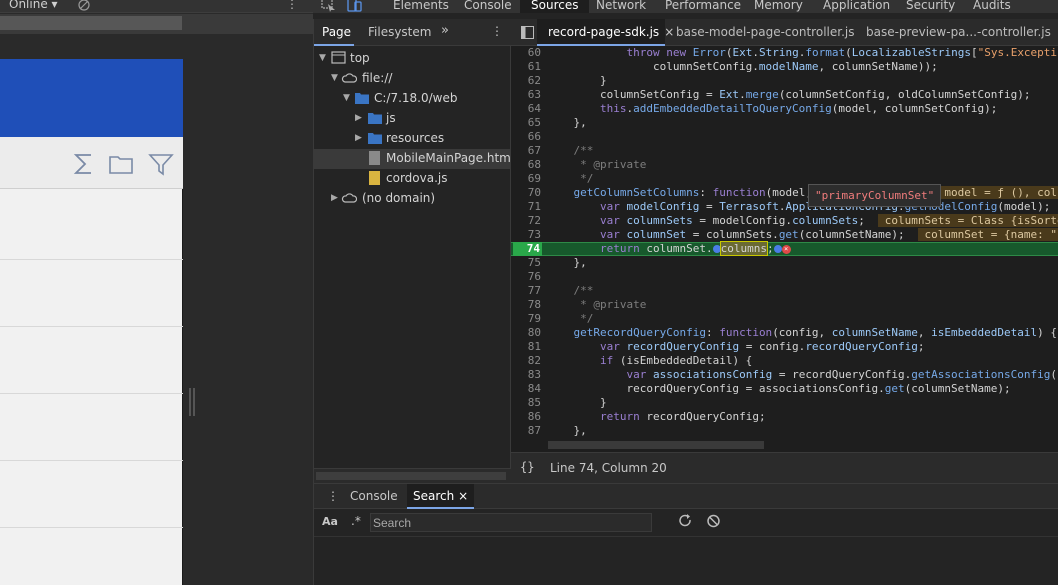 This screenshot has width=1058, height=585. Describe the element at coordinates (356, 521) in the screenshot. I see `regex-toggle: .*` at that location.